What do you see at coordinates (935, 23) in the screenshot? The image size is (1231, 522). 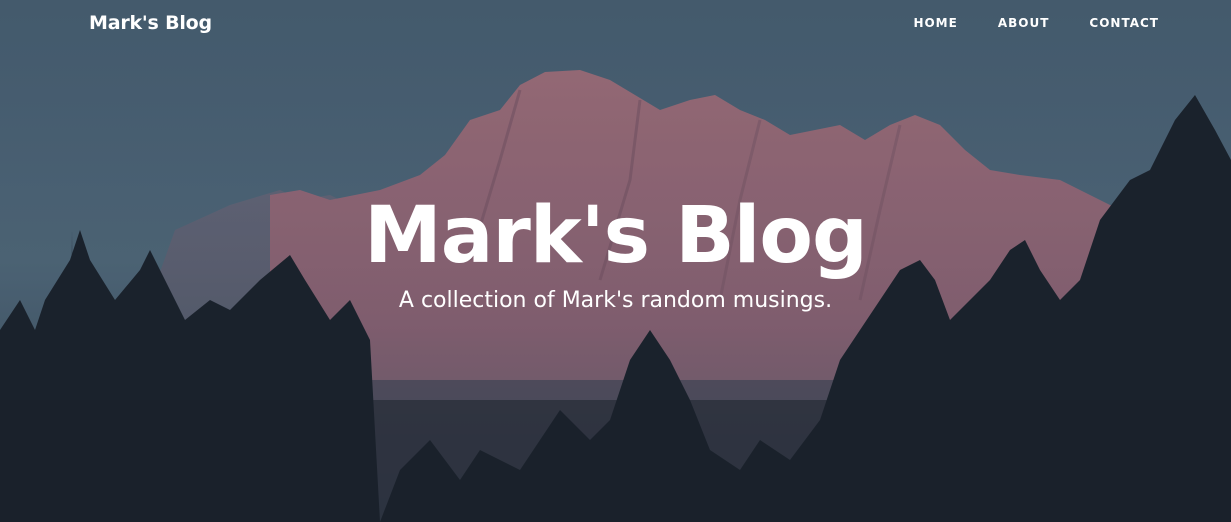 I see `nav-link-home: HOME` at bounding box center [935, 23].